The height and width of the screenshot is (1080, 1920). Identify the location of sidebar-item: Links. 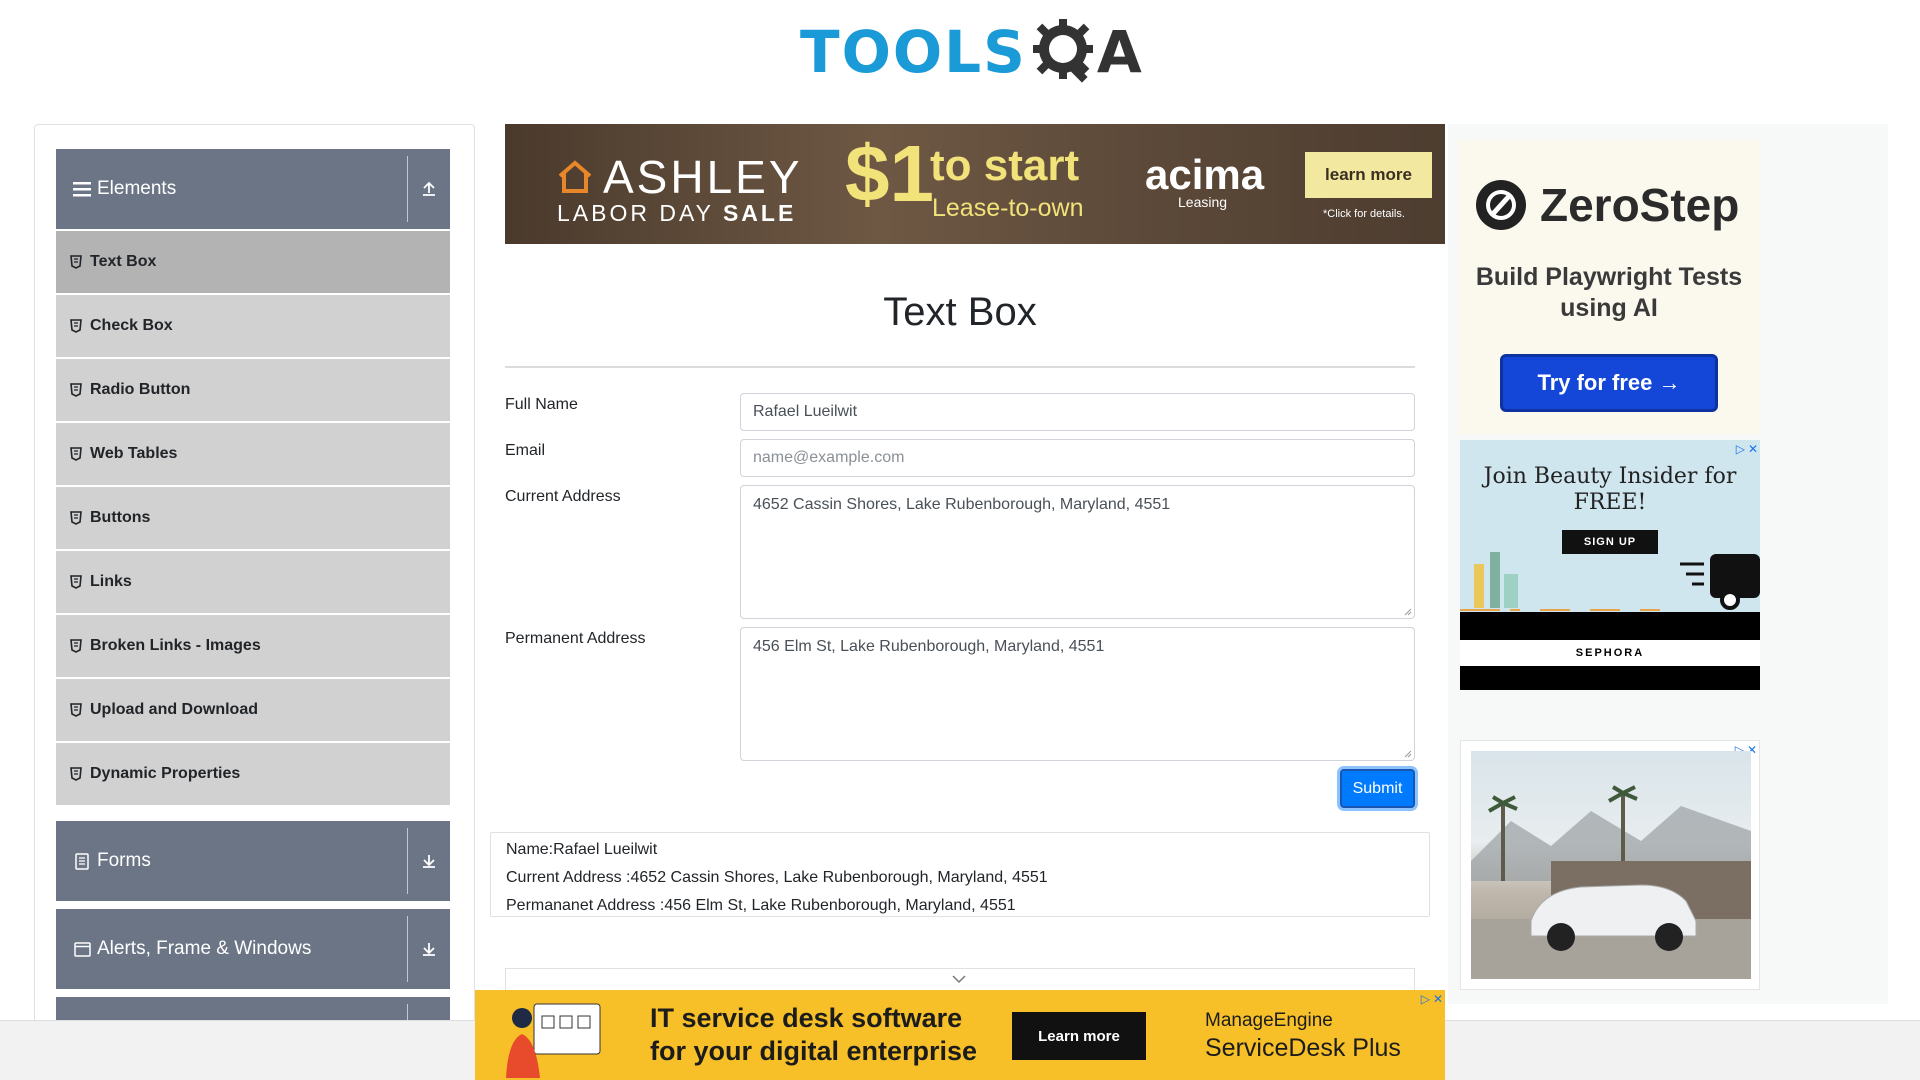
(253, 582).